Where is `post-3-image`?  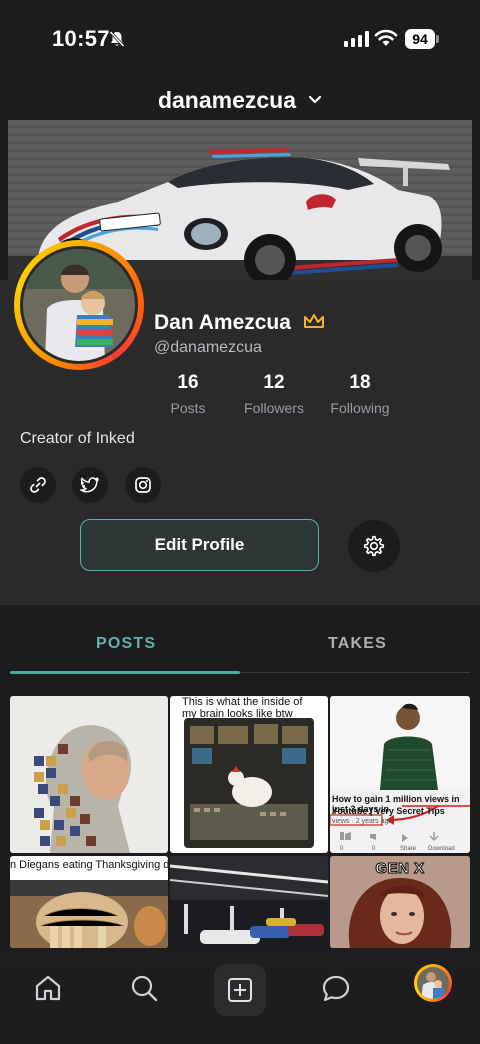
post-3-image is located at coordinates (400, 769).